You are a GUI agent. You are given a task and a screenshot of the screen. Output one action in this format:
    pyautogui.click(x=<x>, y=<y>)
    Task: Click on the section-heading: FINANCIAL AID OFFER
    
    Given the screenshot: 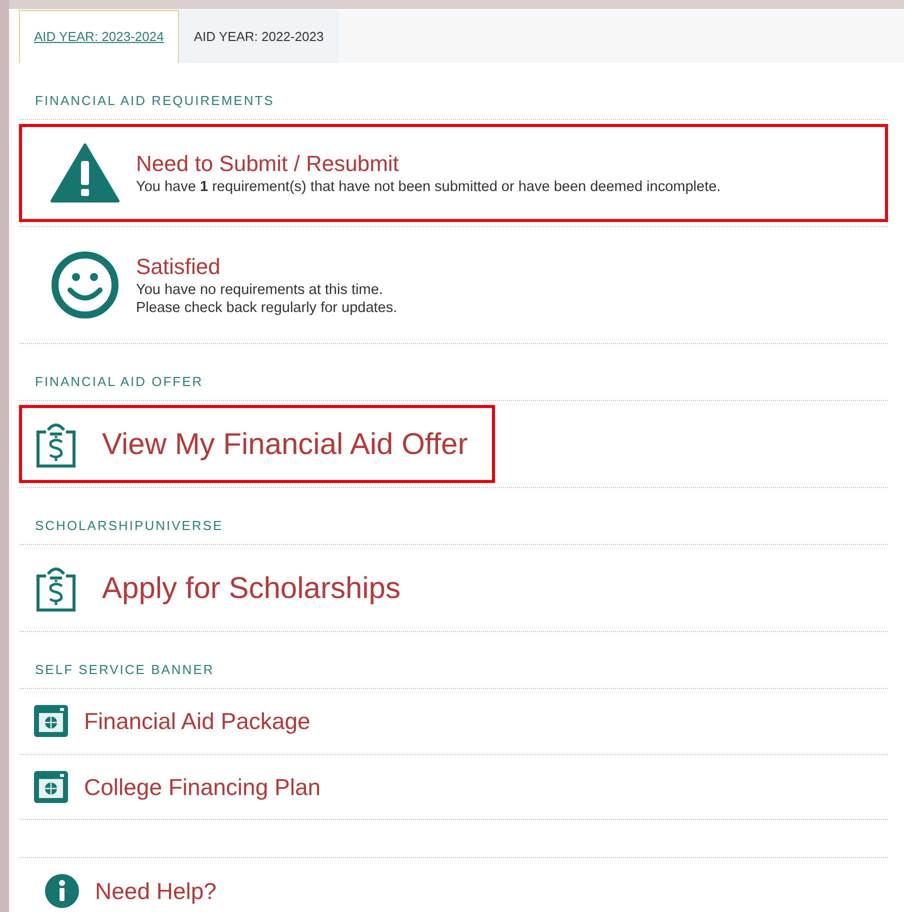 What is the action you would take?
    pyautogui.click(x=119, y=381)
    